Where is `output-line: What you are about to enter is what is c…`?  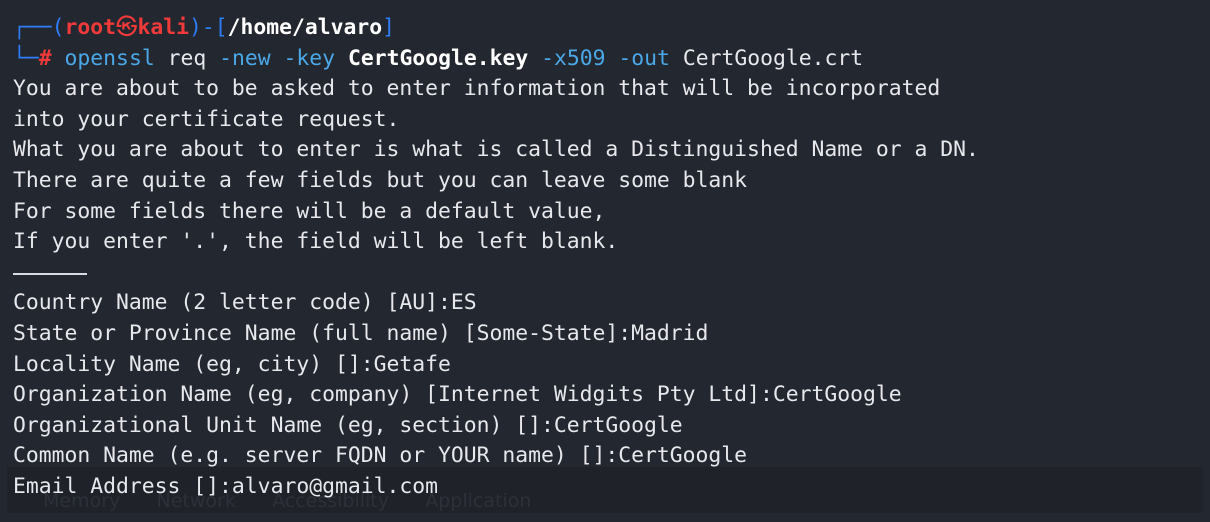 output-line: What you are about to enter is what is c… is located at coordinates (496, 150).